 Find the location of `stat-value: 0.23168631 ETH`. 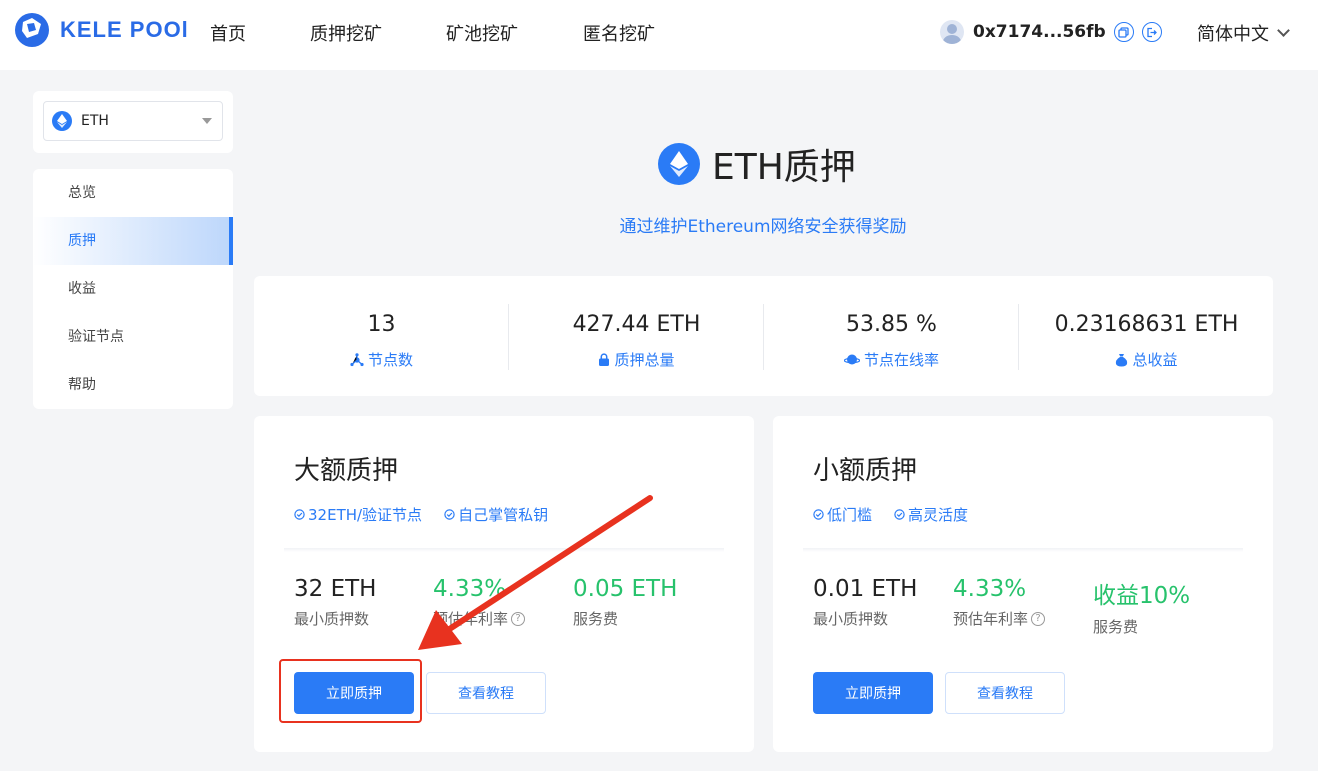

stat-value: 0.23168631 ETH is located at coordinates (1146, 324).